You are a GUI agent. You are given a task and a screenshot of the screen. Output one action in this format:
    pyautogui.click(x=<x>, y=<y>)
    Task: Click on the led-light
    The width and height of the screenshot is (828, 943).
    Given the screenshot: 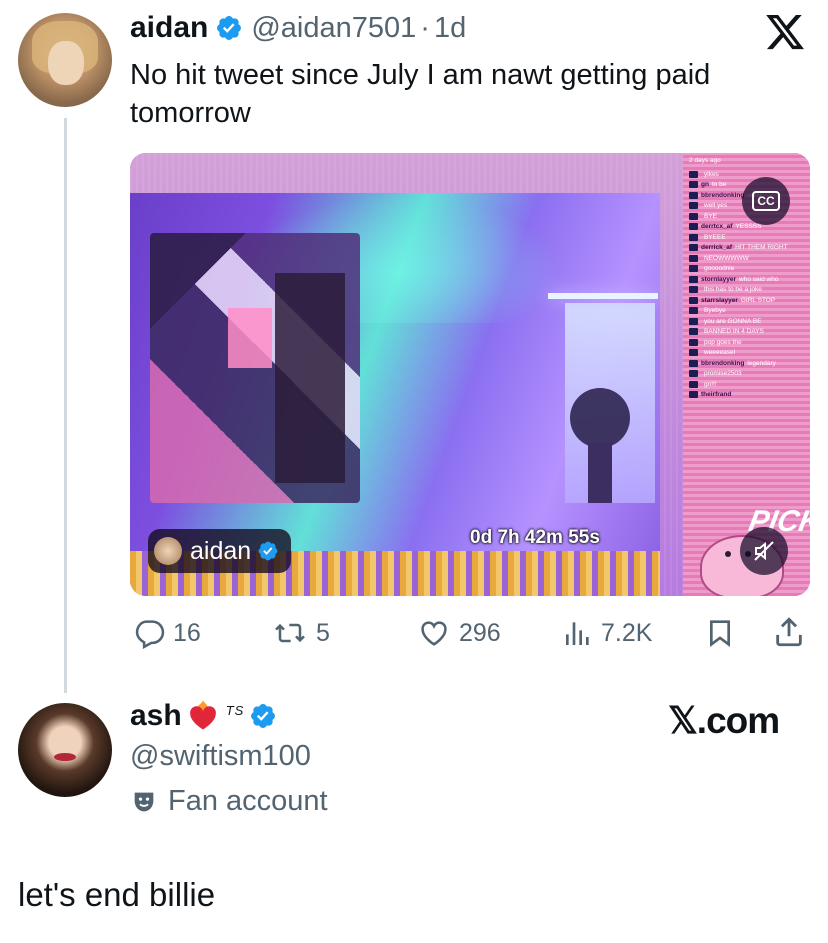 What is the action you would take?
    pyautogui.click(x=603, y=296)
    